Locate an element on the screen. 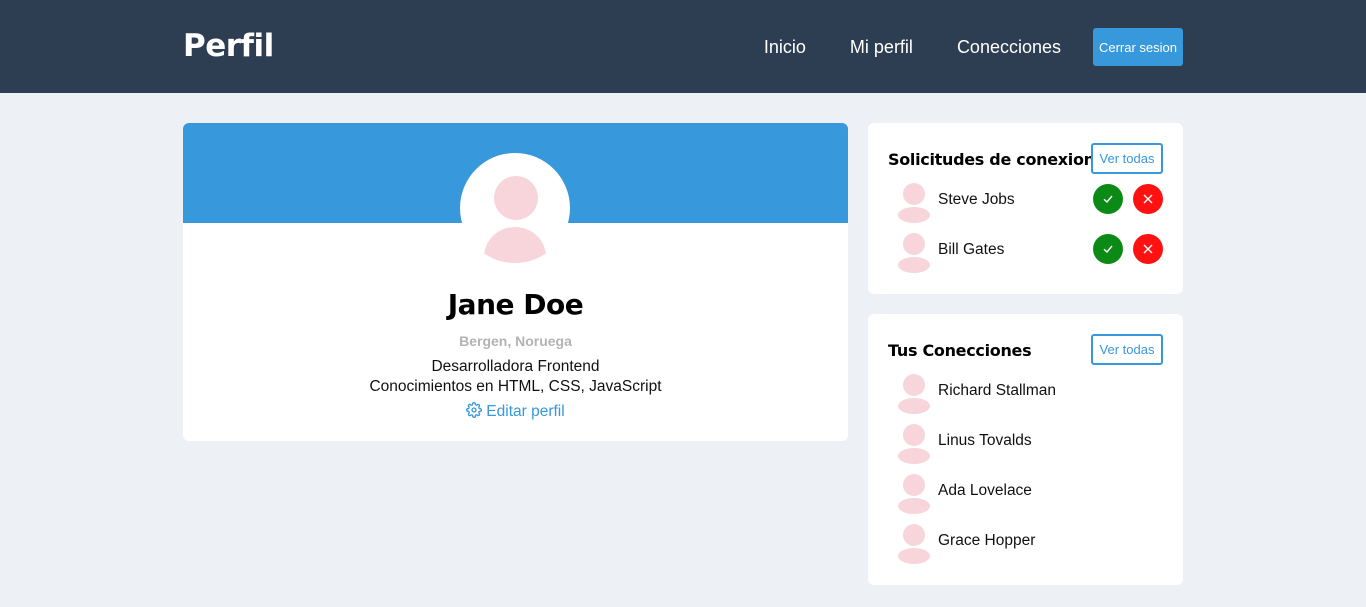  connection-name: Richard Stallman is located at coordinates (997, 391).